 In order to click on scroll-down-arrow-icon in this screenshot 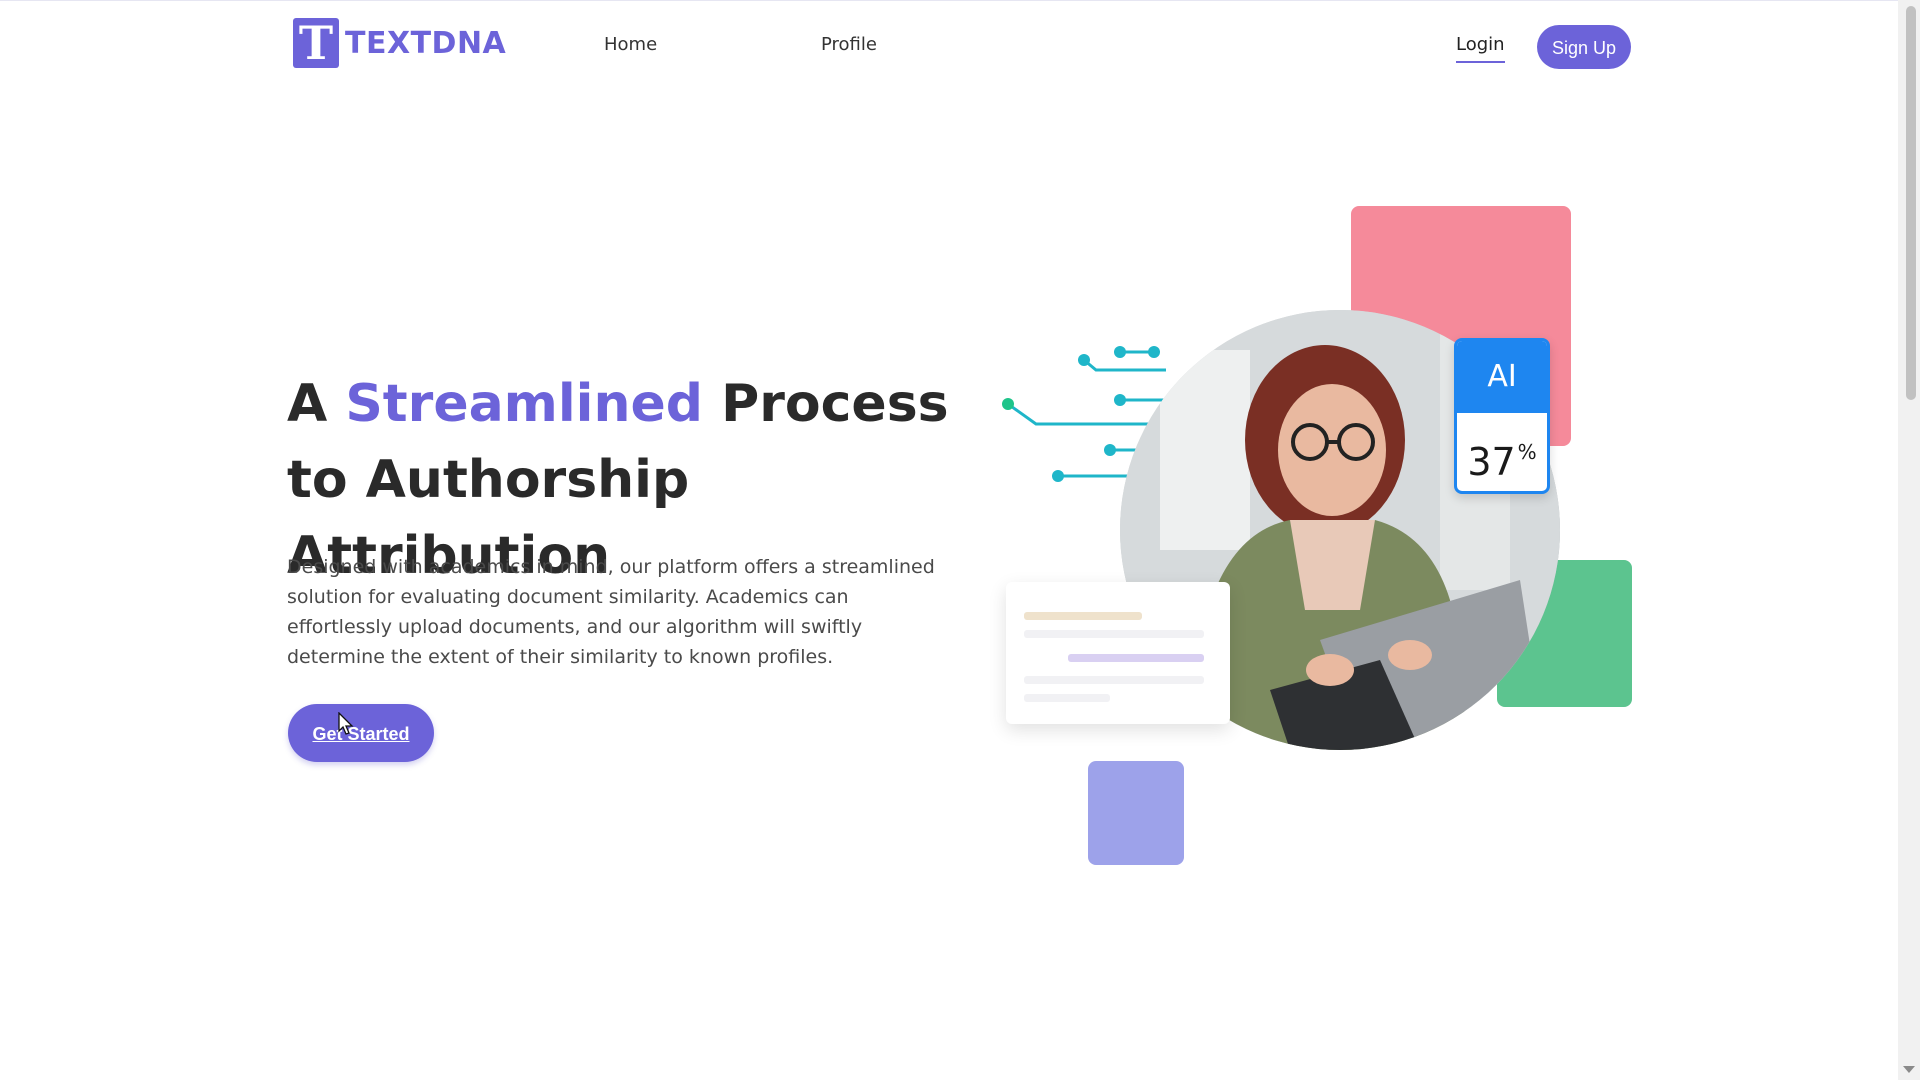, I will do `click(1909, 1069)`.